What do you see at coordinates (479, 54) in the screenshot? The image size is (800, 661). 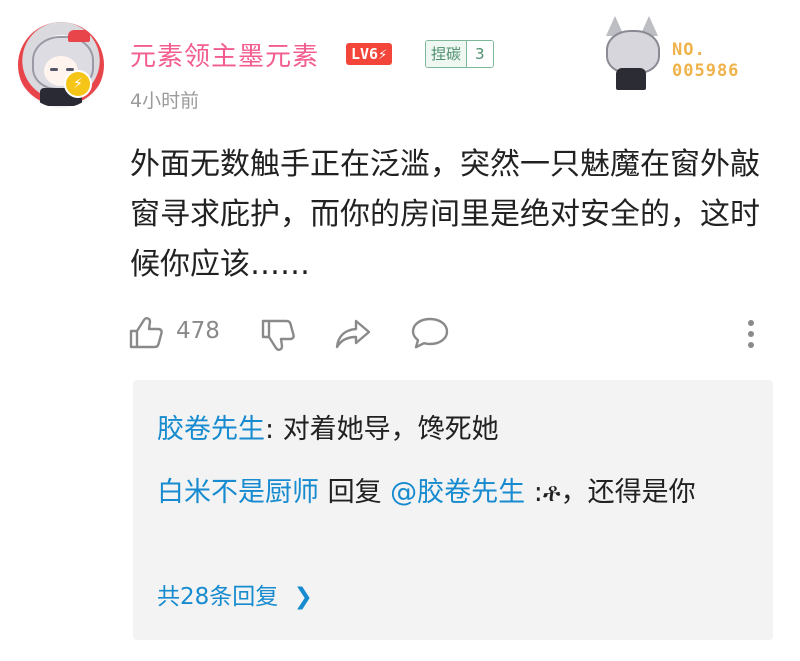 I see `medal-level: 3` at bounding box center [479, 54].